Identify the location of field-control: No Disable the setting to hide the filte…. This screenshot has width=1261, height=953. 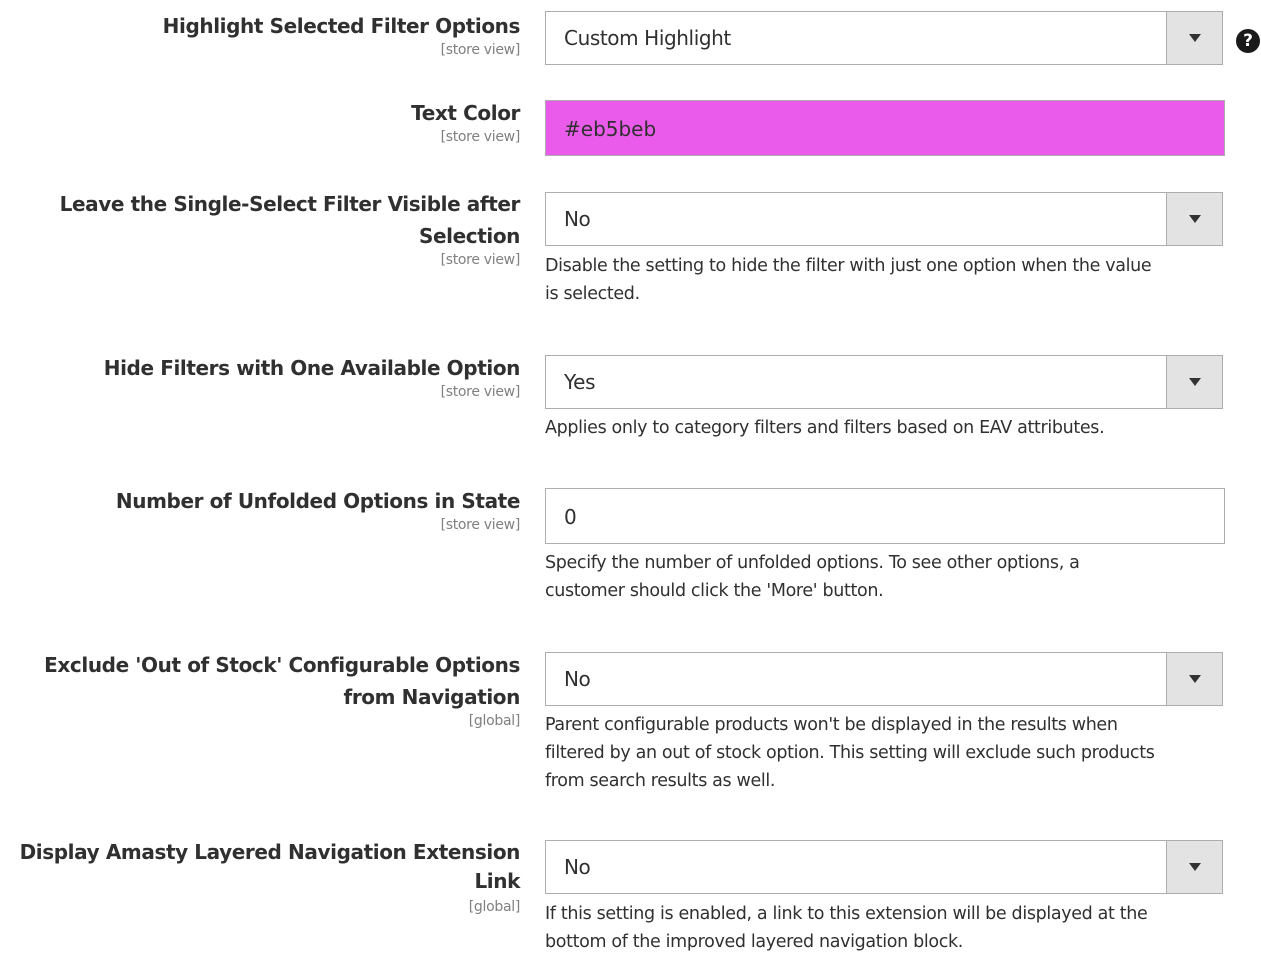
(885, 250).